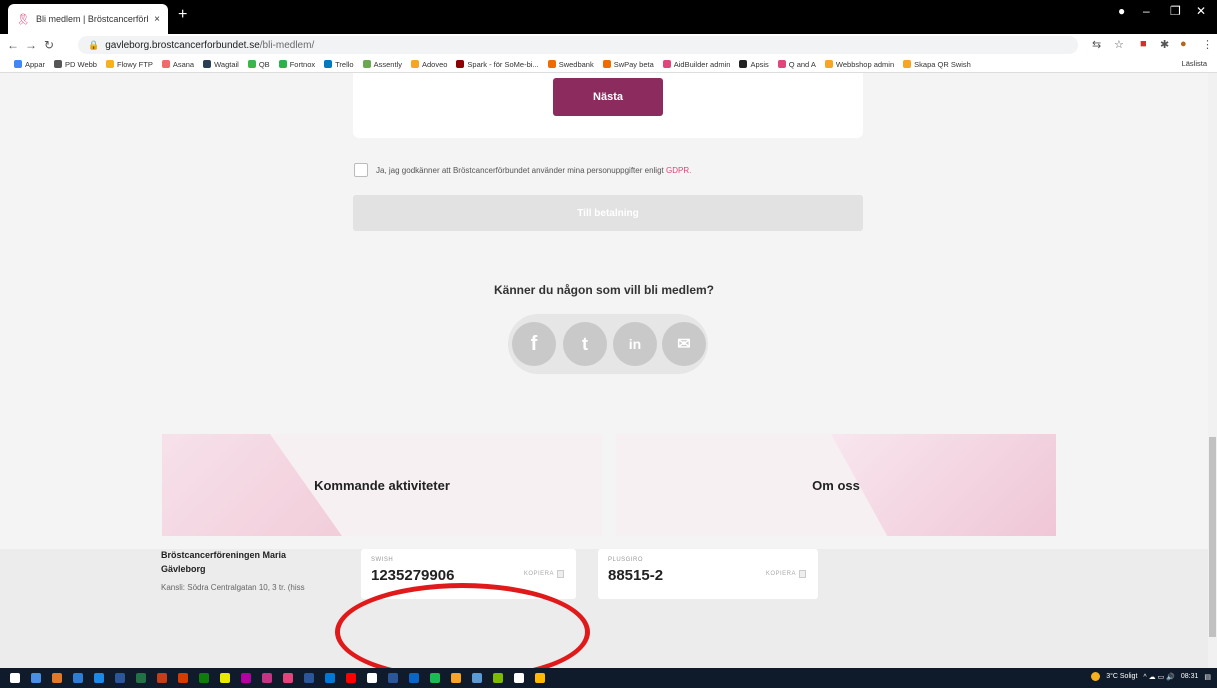 Image resolution: width=1217 pixels, height=688 pixels. I want to click on gdpr-link: GDPR., so click(678, 170).